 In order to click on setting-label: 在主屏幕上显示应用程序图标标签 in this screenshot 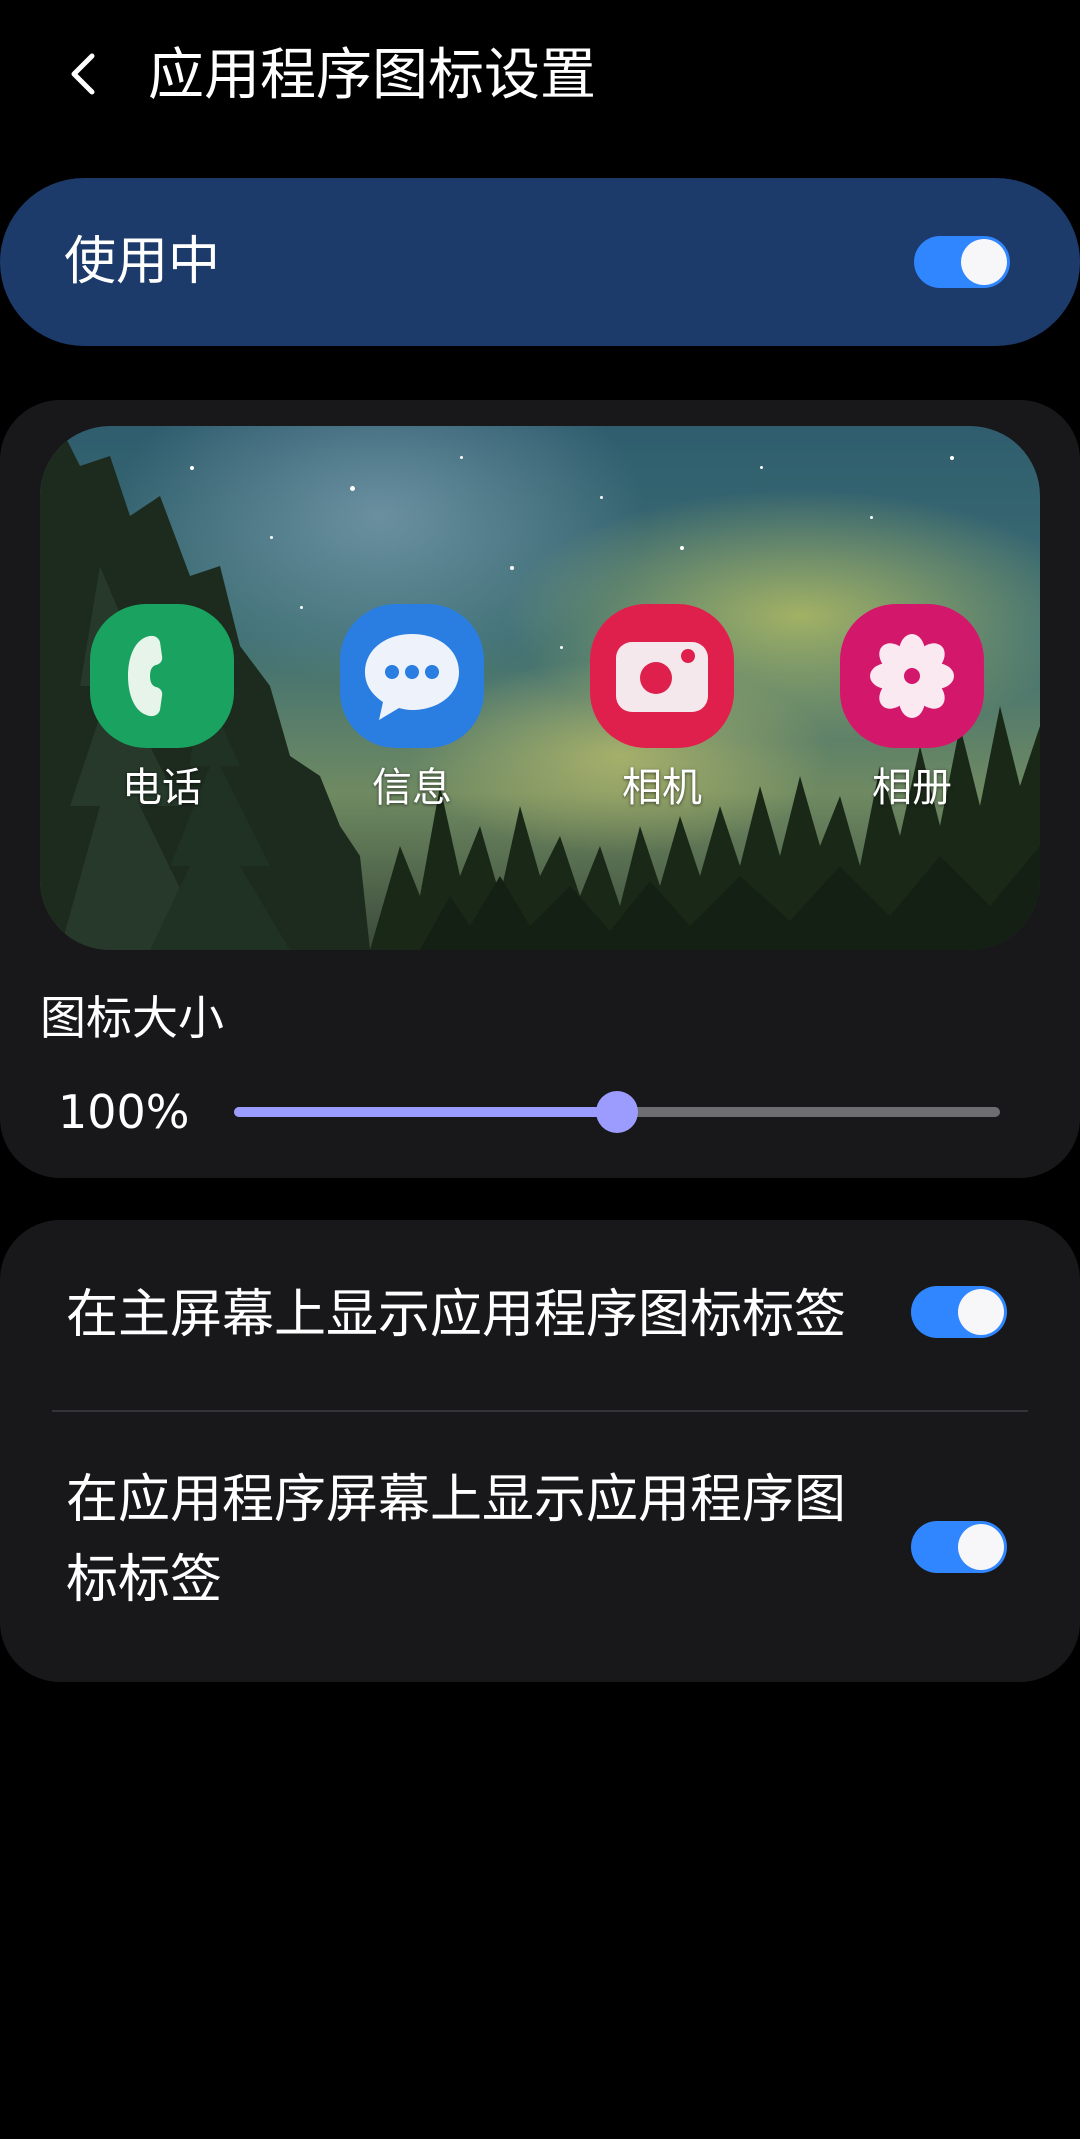, I will do `click(456, 1315)`.